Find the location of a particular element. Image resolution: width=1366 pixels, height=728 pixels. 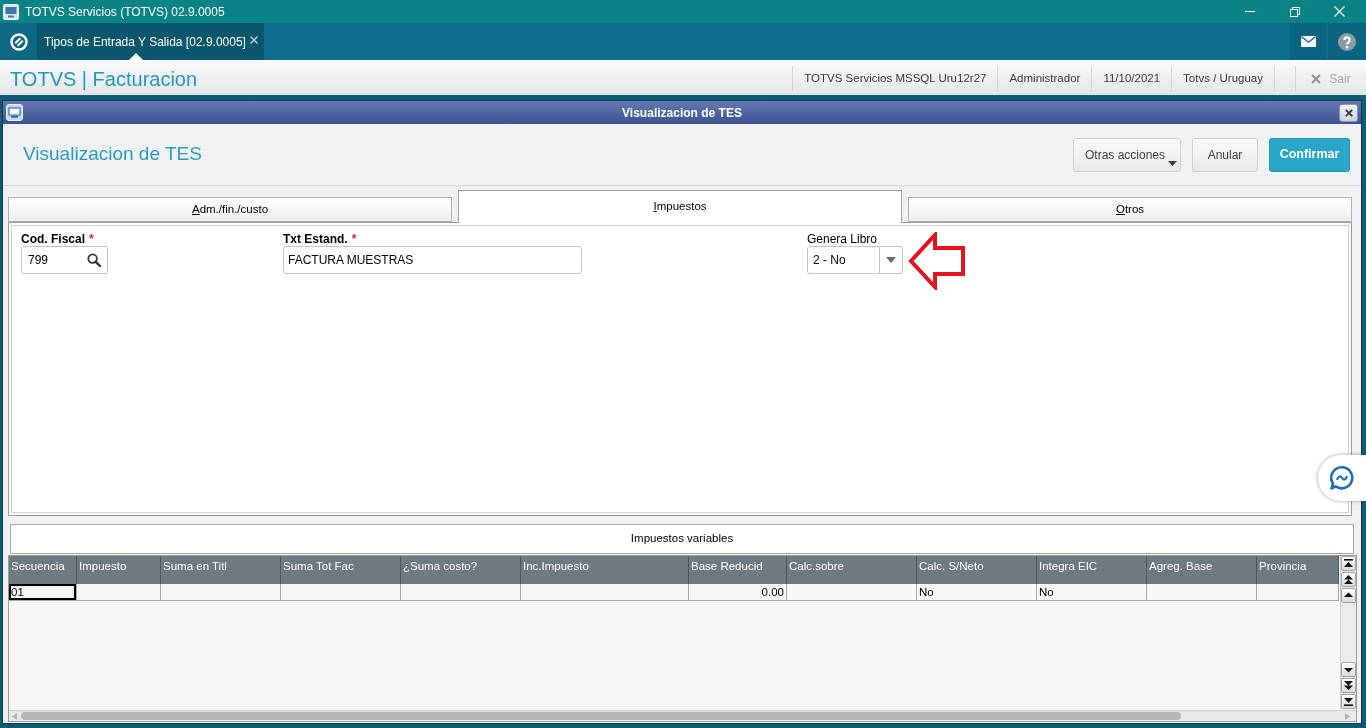

triangle-down-icon is located at coordinates (1348, 669).